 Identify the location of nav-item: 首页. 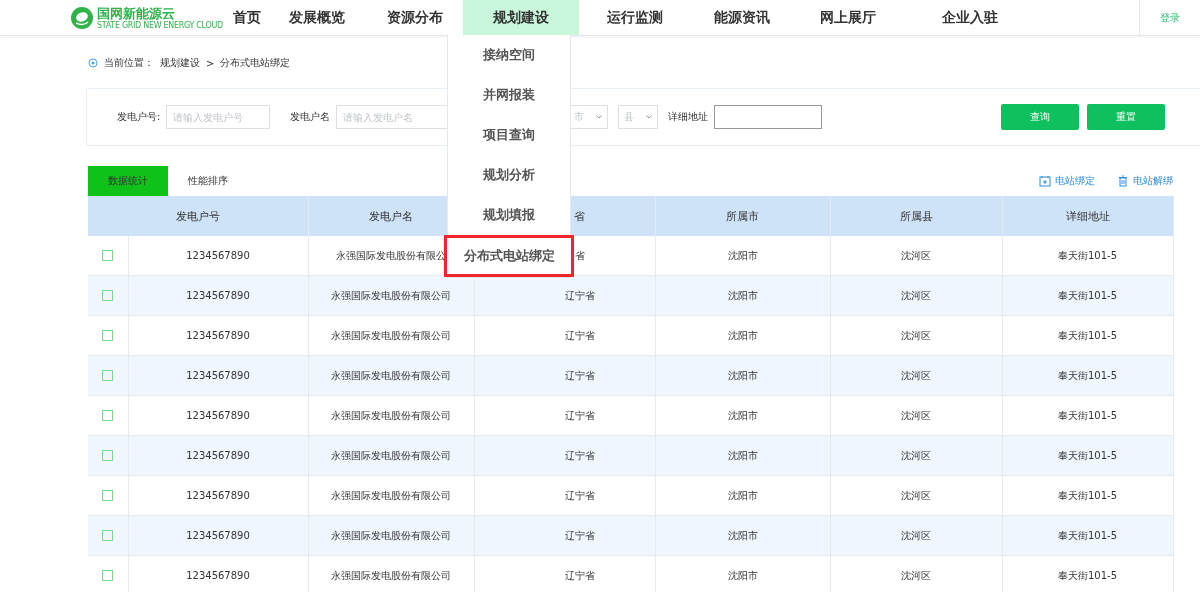
(246, 17).